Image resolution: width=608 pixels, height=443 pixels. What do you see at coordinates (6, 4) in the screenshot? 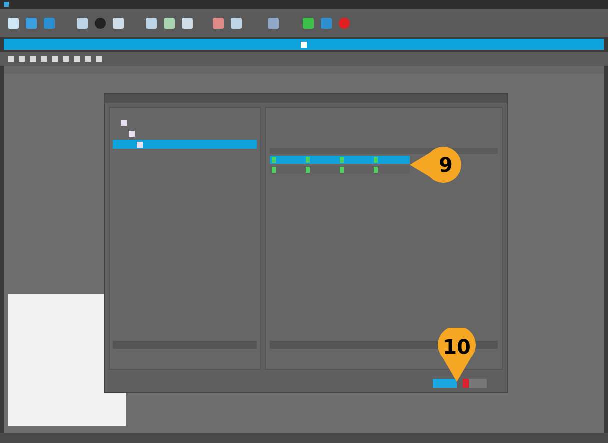
I see `app-icon` at bounding box center [6, 4].